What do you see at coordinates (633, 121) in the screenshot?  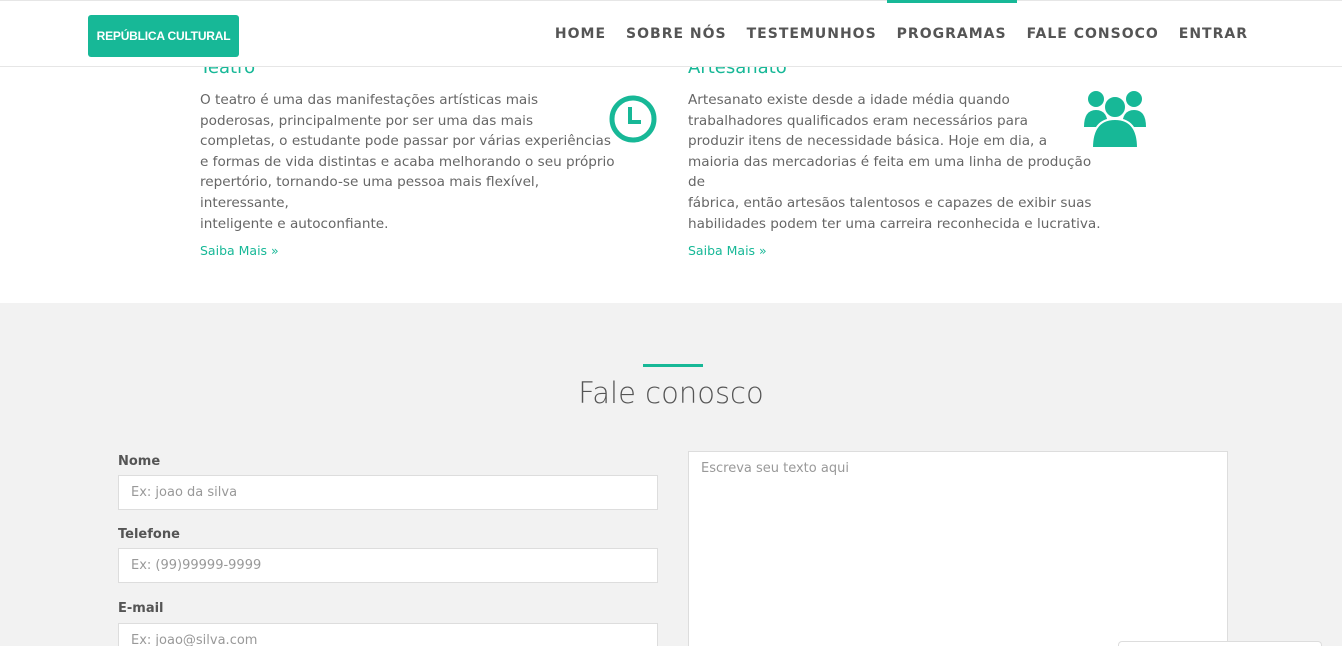 I see `clock-icon` at bounding box center [633, 121].